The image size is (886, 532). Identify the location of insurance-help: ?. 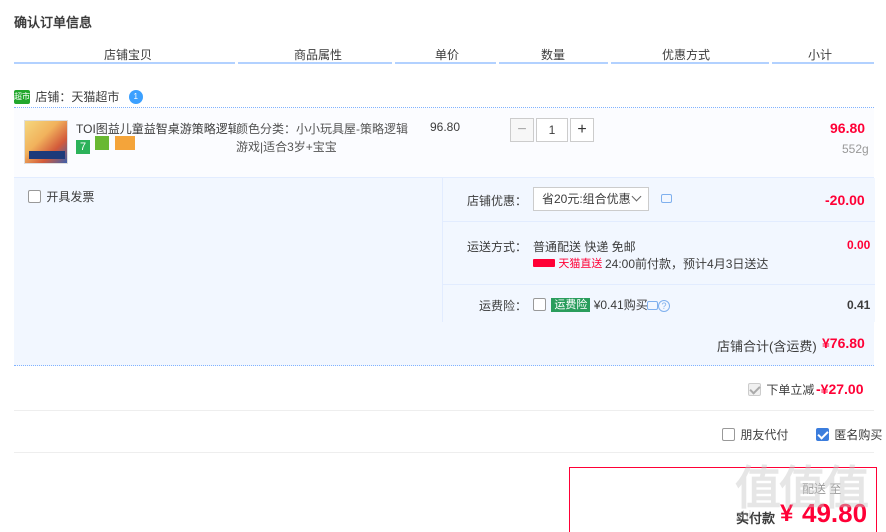
(658, 305).